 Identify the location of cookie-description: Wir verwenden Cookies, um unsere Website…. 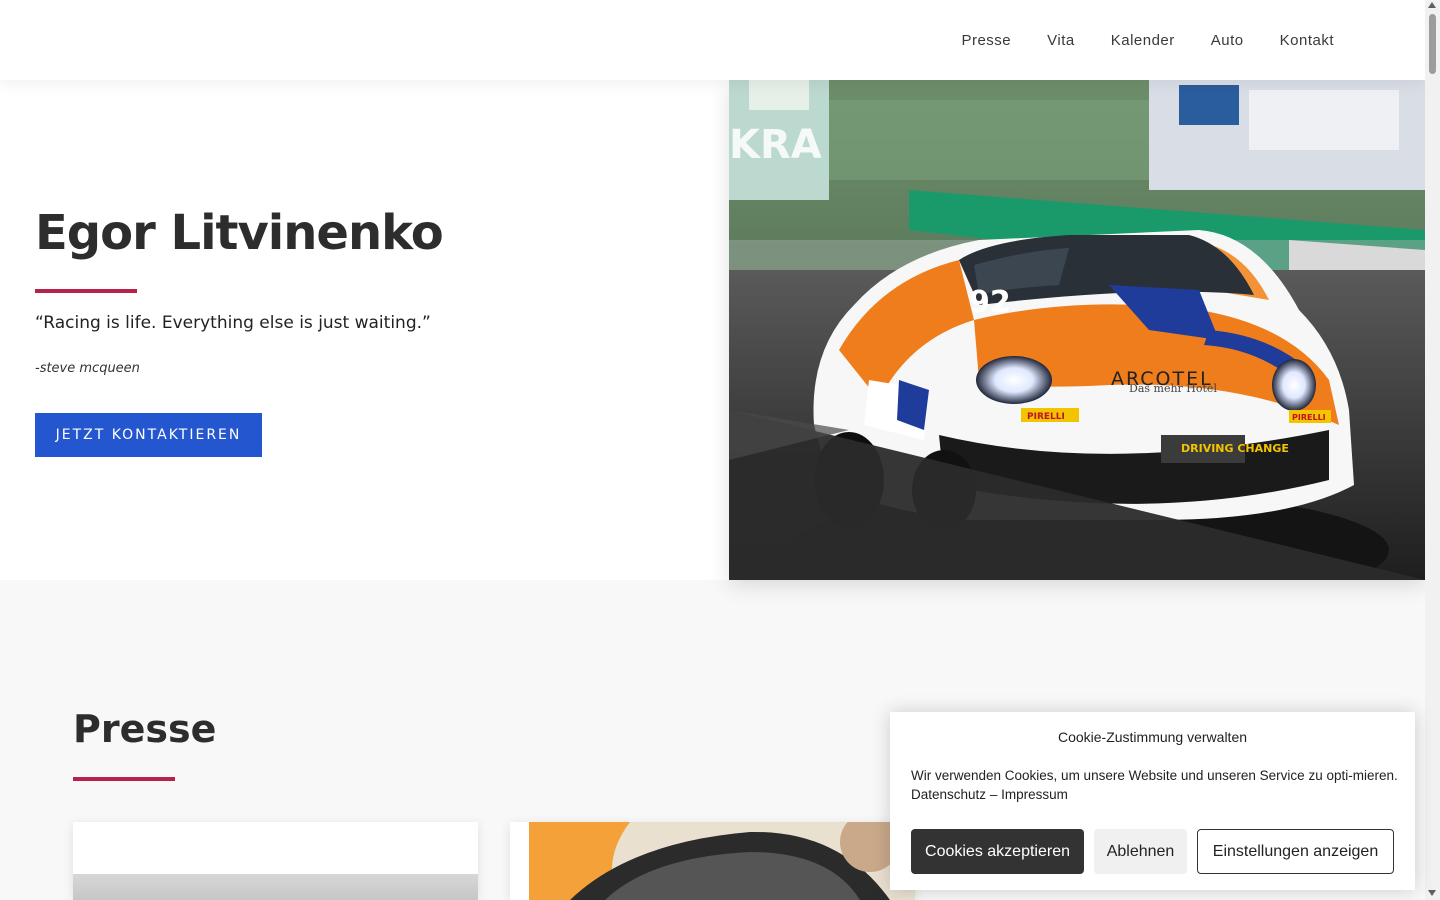
(1156, 785).